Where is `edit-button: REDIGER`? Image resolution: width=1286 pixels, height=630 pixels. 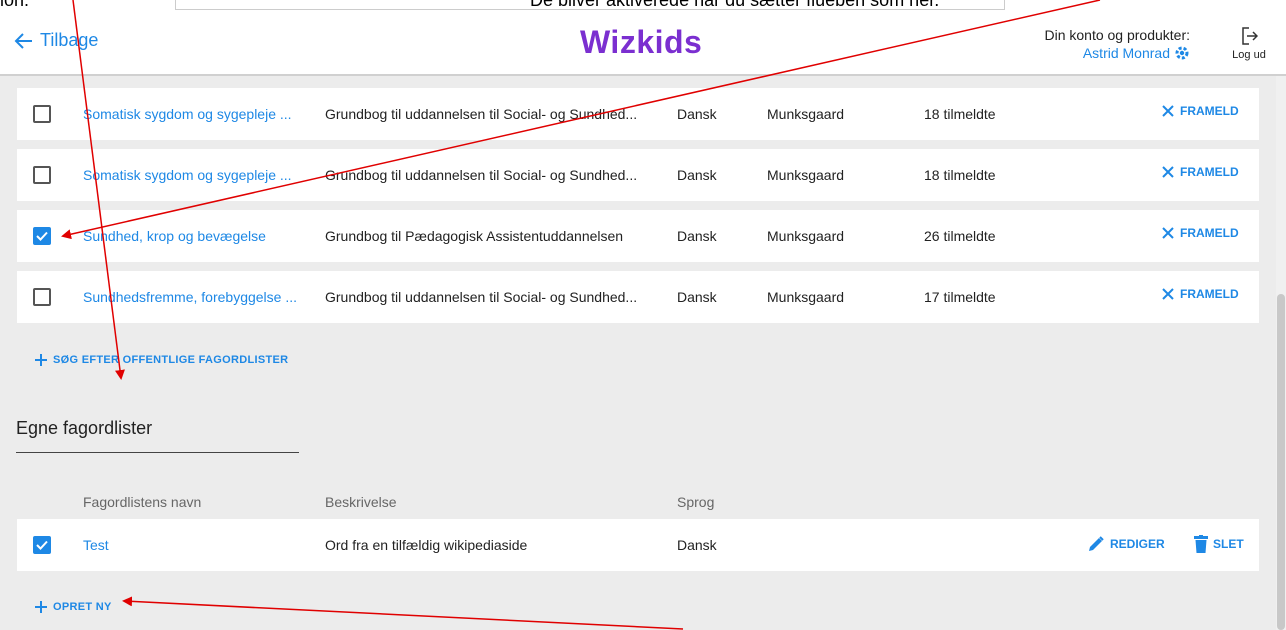
edit-button: REDIGER is located at coordinates (1126, 544).